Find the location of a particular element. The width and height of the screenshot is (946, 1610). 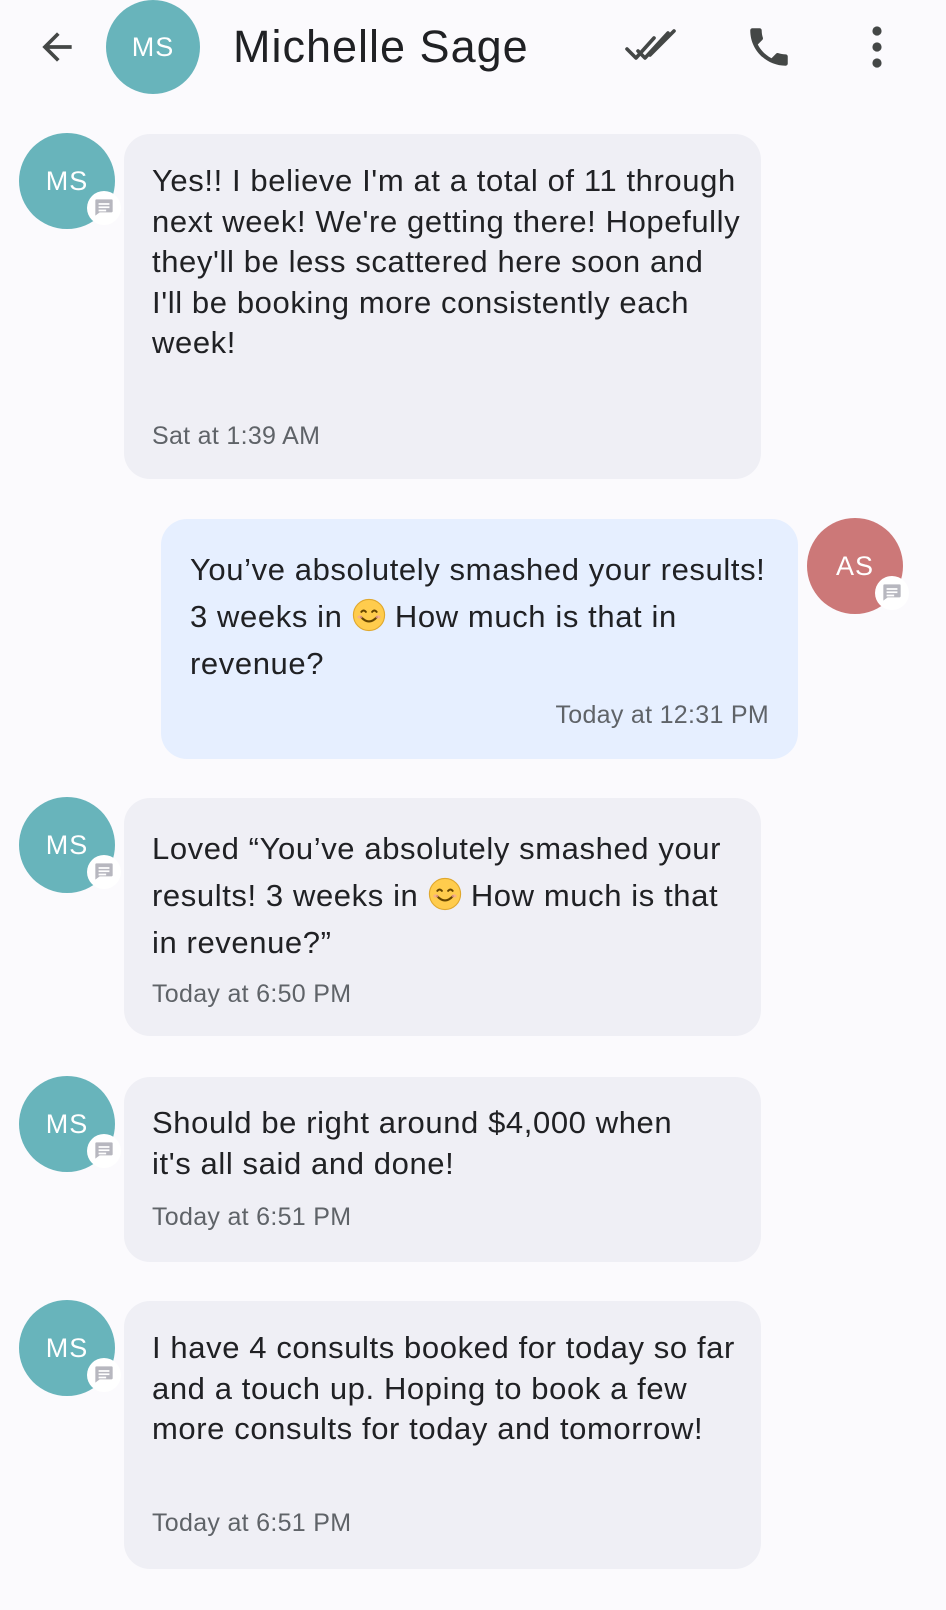

double-check-icon is located at coordinates (650, 44).